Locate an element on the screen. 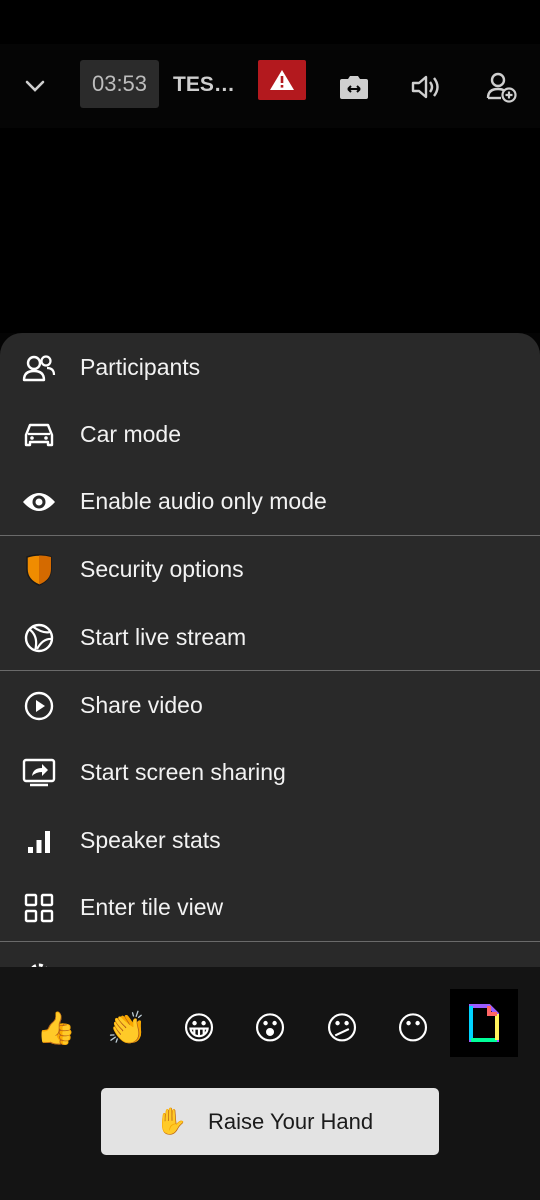  bar-chart-icon is located at coordinates (39, 841).